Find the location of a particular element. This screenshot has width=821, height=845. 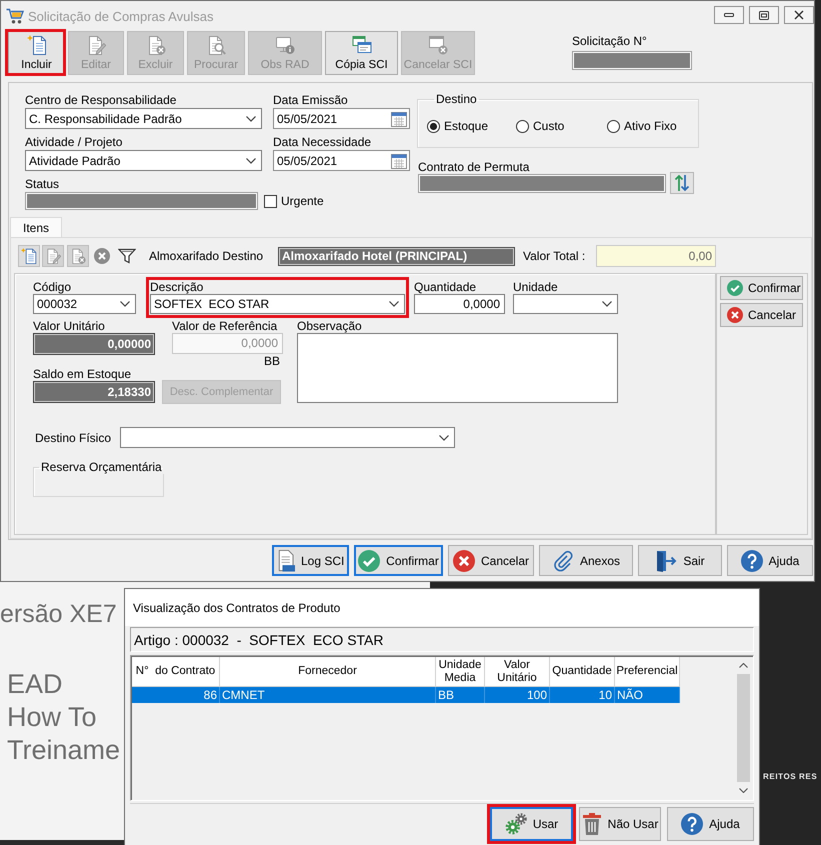

readonly-field: 2,18330 is located at coordinates (94, 392).